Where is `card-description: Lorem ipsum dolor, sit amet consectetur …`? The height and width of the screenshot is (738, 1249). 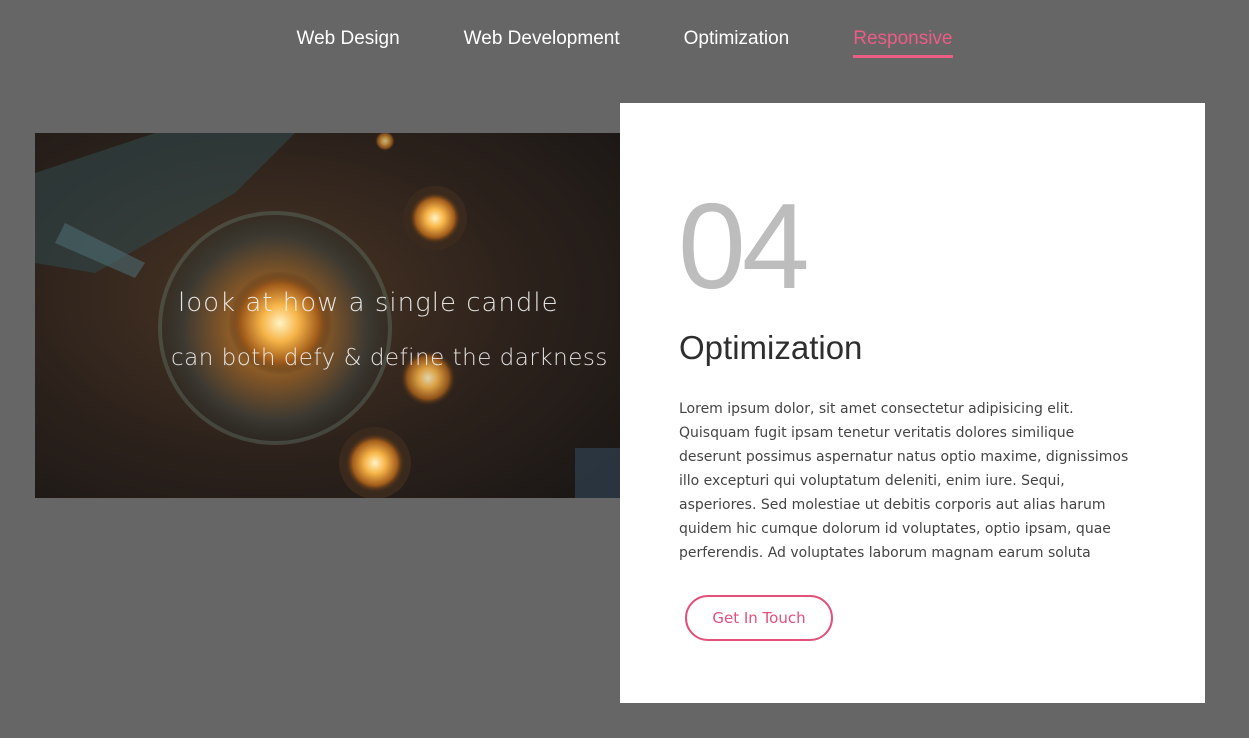
card-description: Lorem ipsum dolor, sit amet consectetur … is located at coordinates (904, 481).